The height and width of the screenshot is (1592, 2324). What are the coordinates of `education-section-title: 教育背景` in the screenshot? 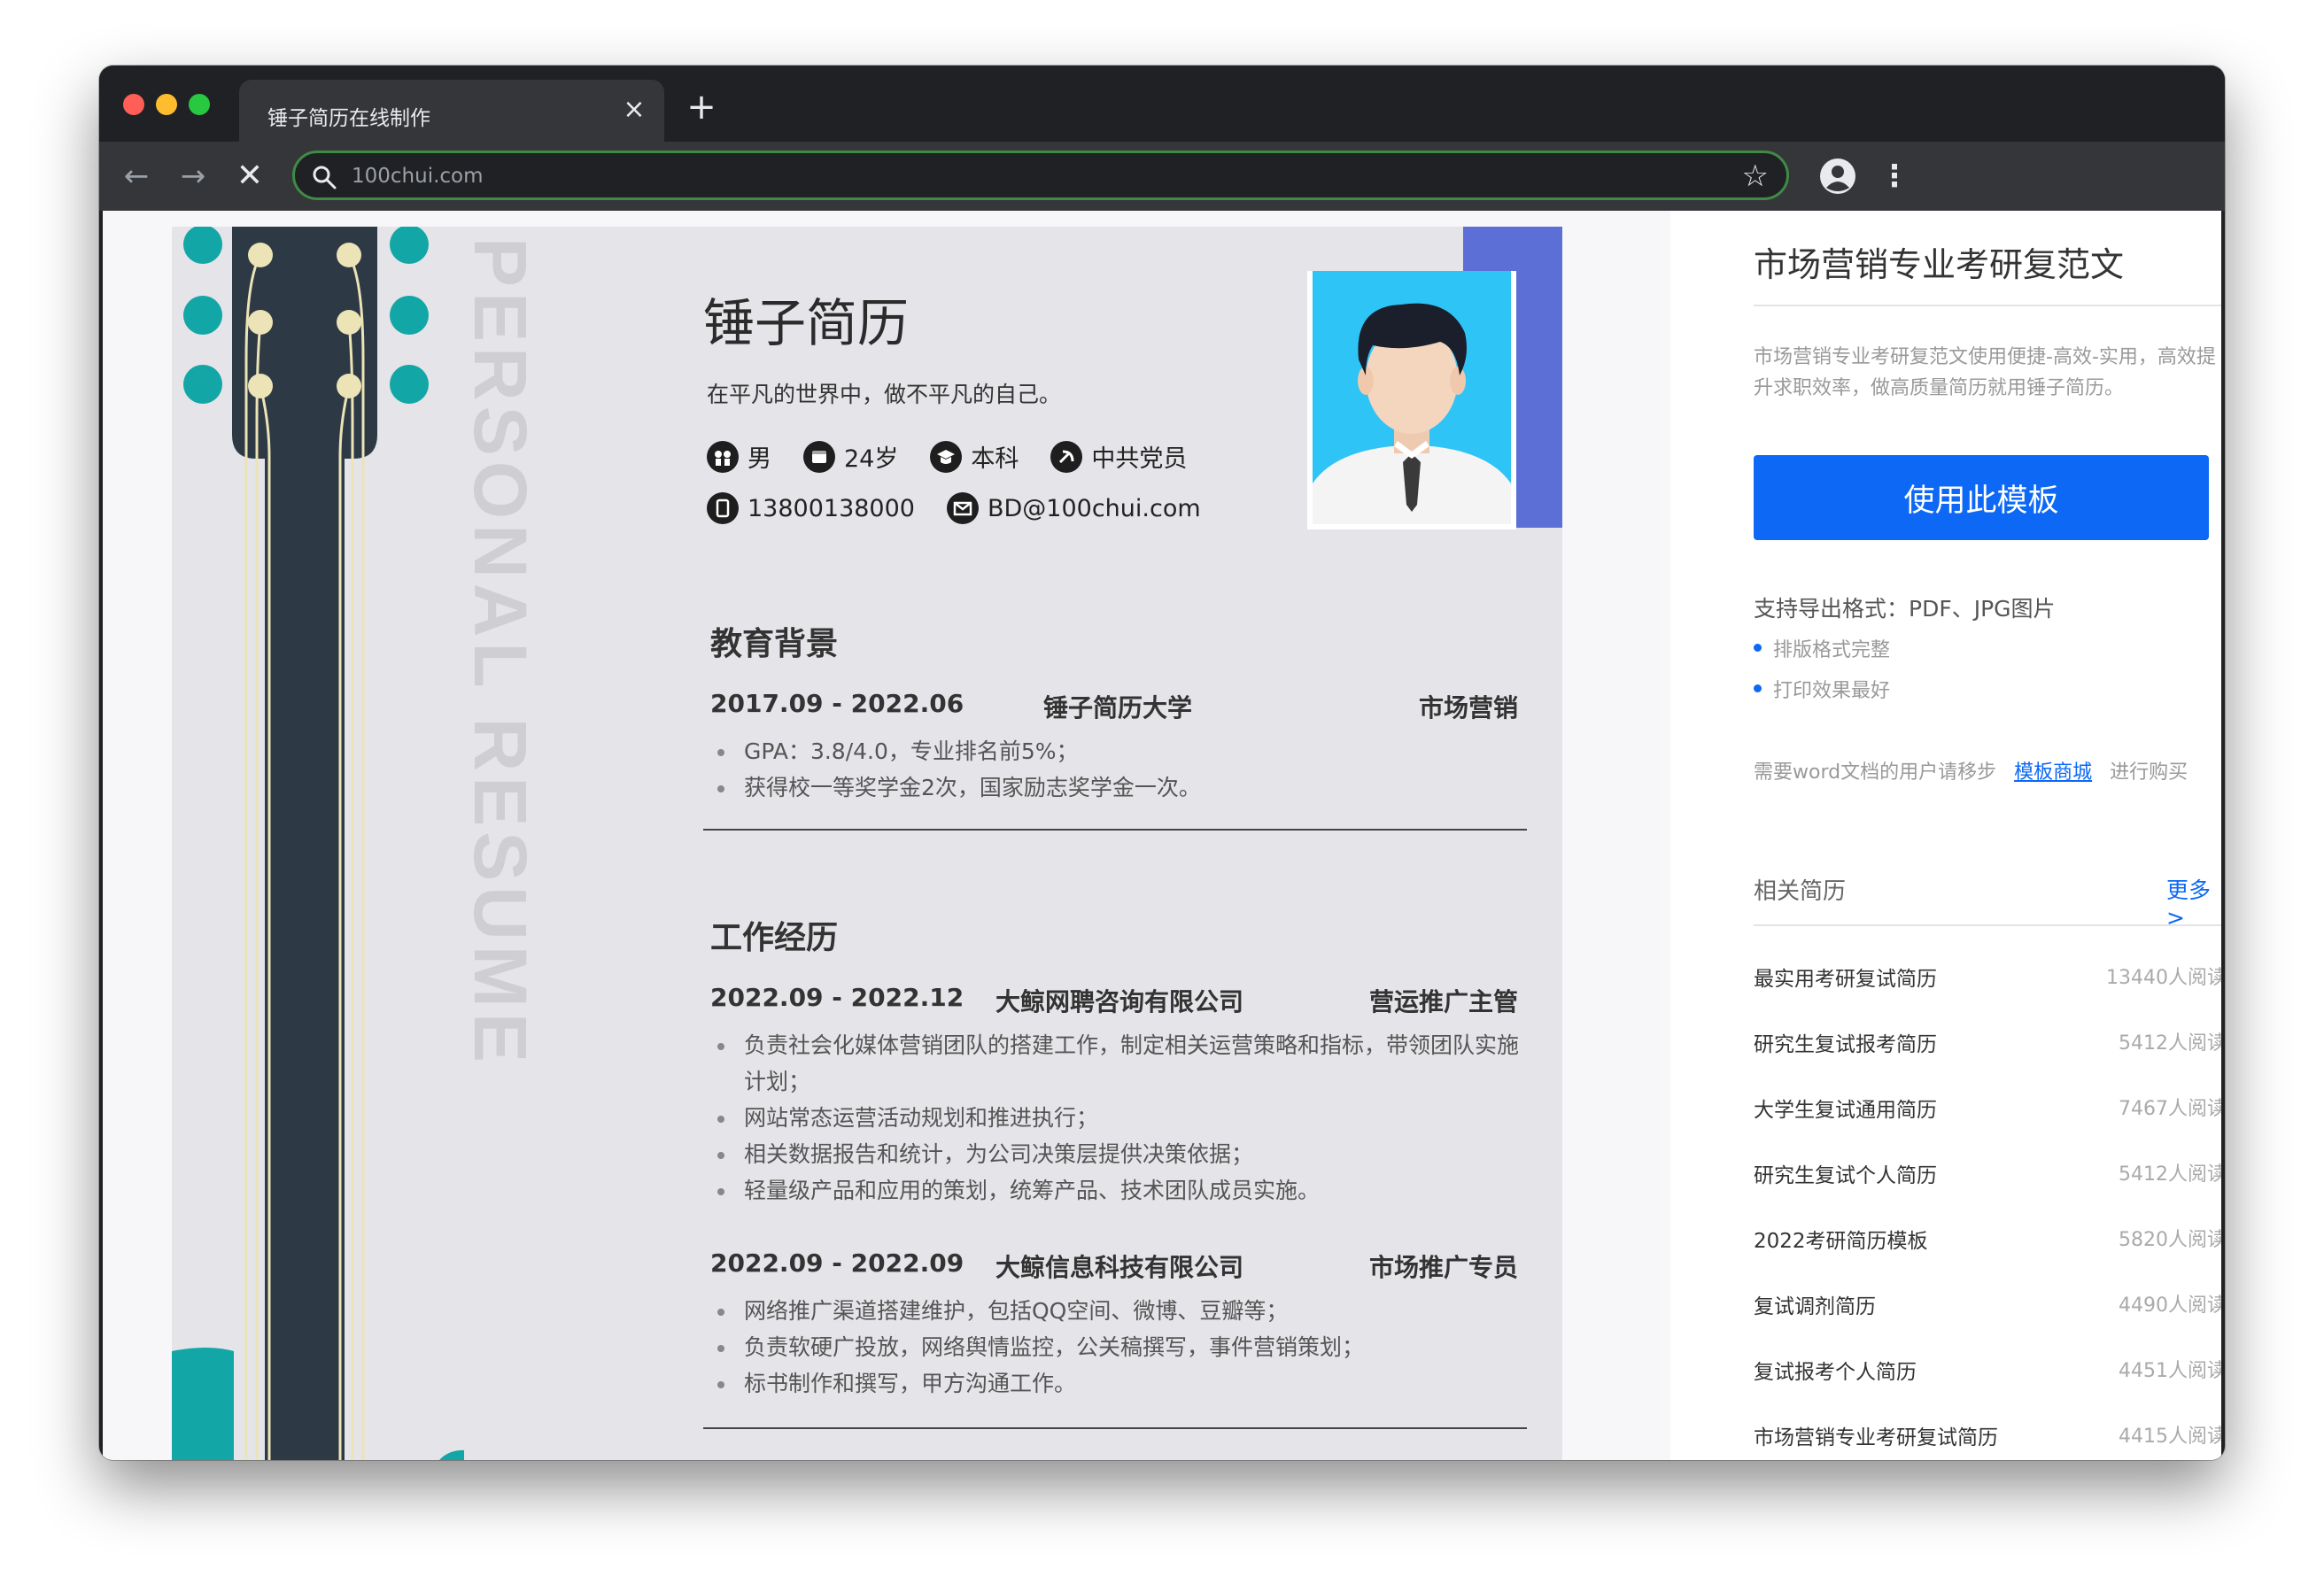 It's located at (774, 644).